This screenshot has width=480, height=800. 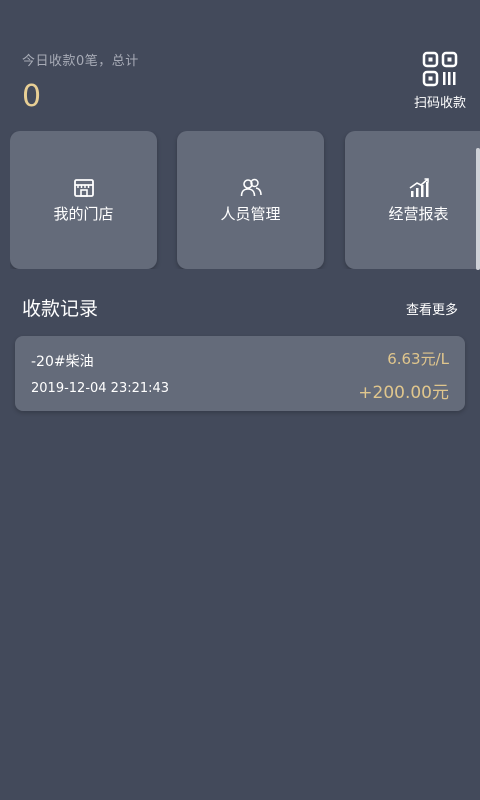 What do you see at coordinates (83, 200) in the screenshot?
I see `my-store-card: 我的门店` at bounding box center [83, 200].